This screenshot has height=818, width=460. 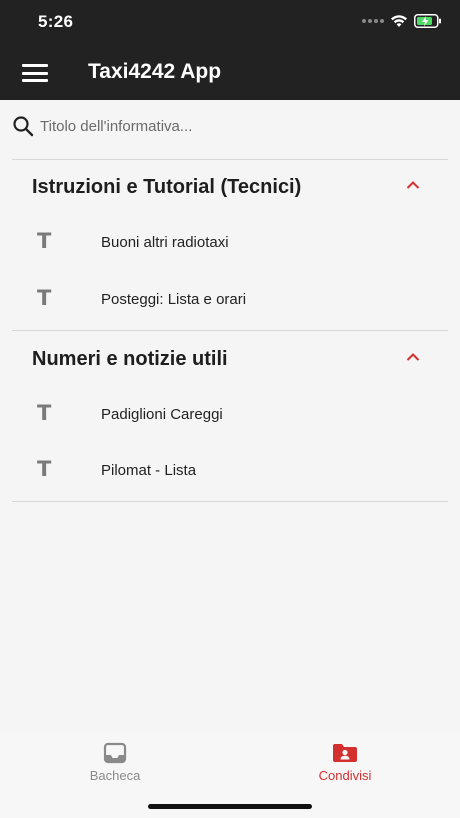 What do you see at coordinates (345, 767) in the screenshot?
I see `tab-condivisi: Condivisi` at bounding box center [345, 767].